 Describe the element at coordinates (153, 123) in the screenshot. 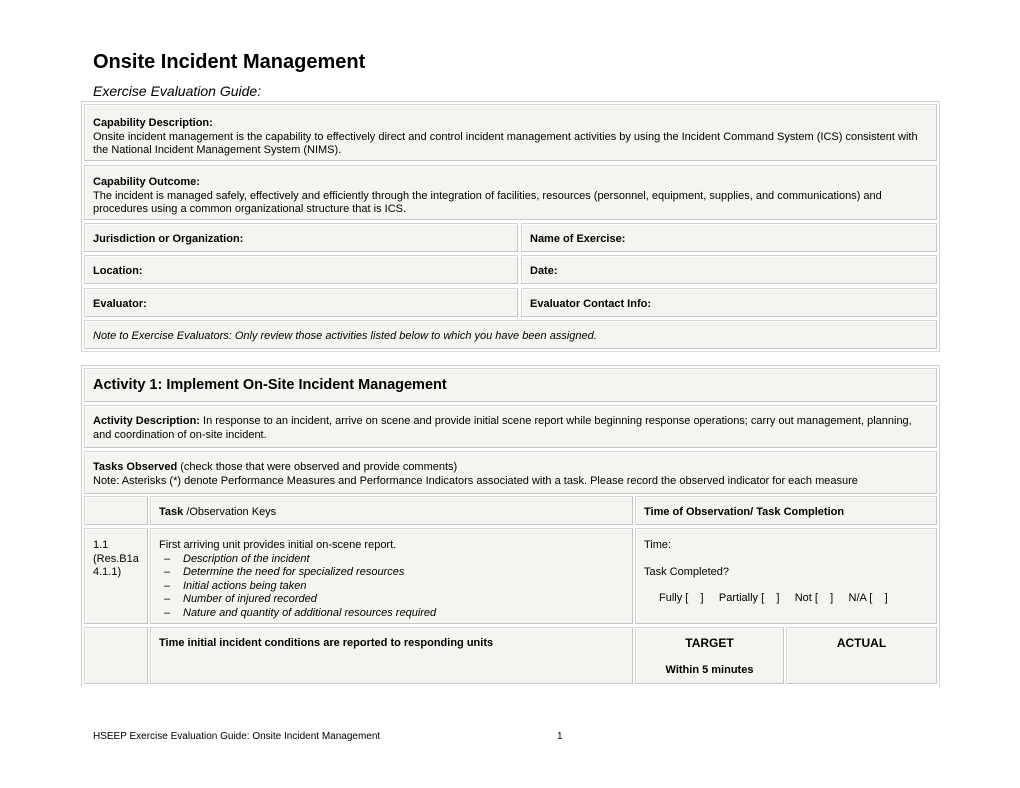

I see `capability-description-label: Capability Description:` at that location.